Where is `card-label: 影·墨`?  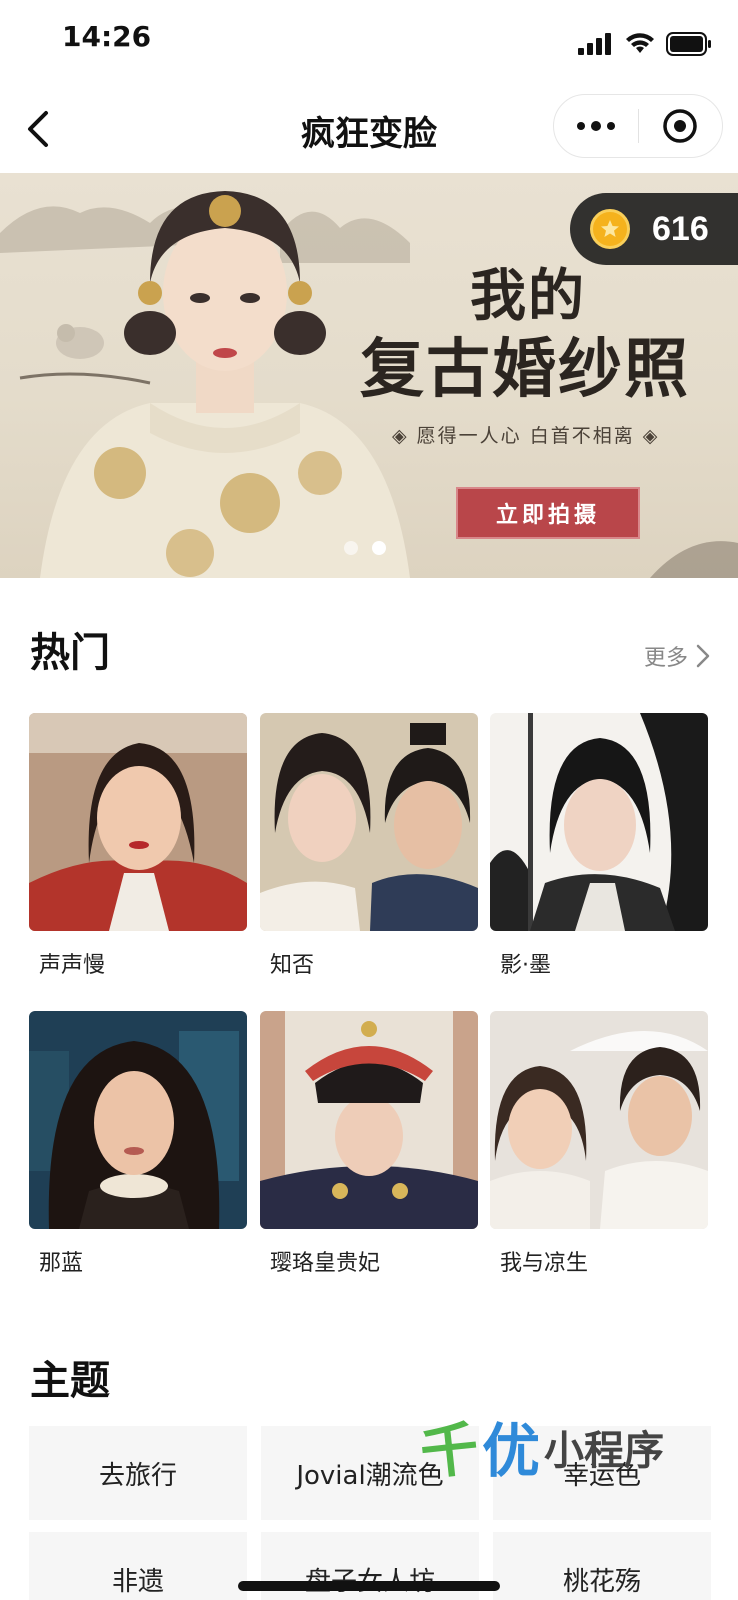 card-label: 影·墨 is located at coordinates (525, 965).